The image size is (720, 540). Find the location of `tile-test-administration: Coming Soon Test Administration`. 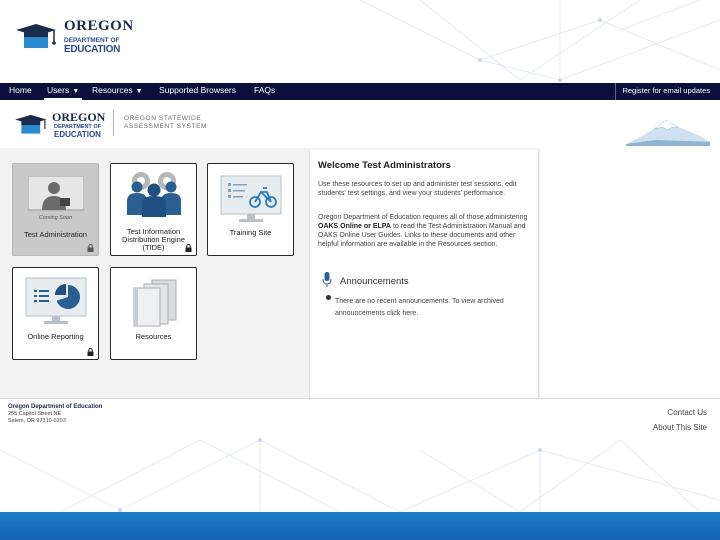

tile-test-administration: Coming Soon Test Administration is located at coordinates (55, 209).